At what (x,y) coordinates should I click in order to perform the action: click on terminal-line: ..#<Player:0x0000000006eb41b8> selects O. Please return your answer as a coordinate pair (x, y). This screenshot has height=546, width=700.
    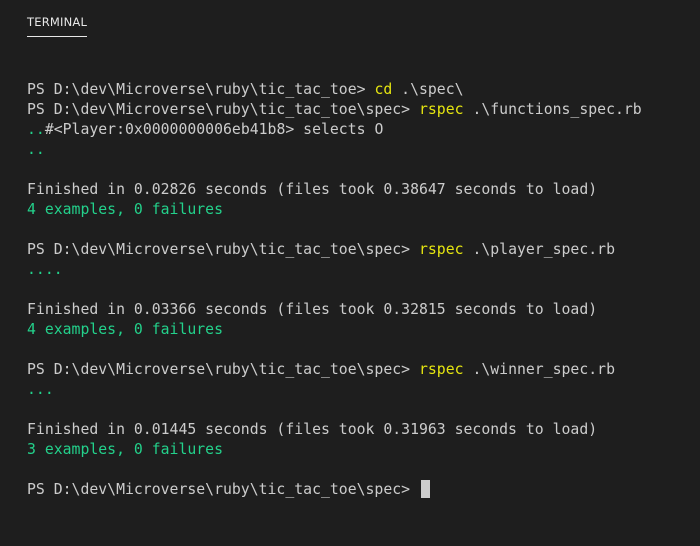
    Looking at the image, I should click on (358, 130).